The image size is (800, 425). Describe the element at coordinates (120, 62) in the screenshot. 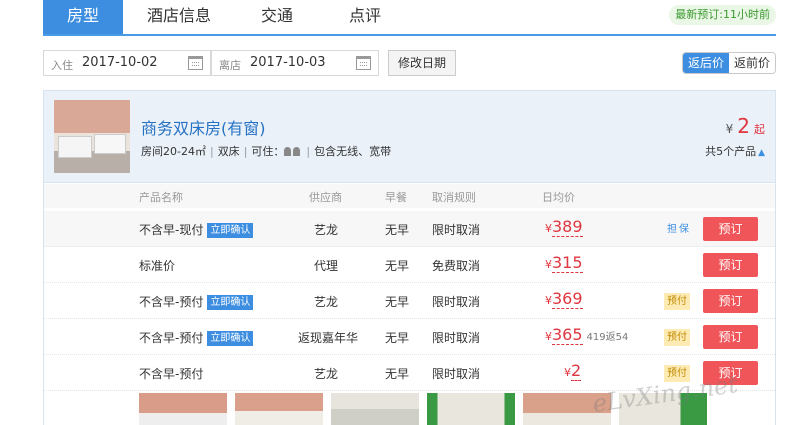

I see `checkin-value: 2017-10-02` at that location.